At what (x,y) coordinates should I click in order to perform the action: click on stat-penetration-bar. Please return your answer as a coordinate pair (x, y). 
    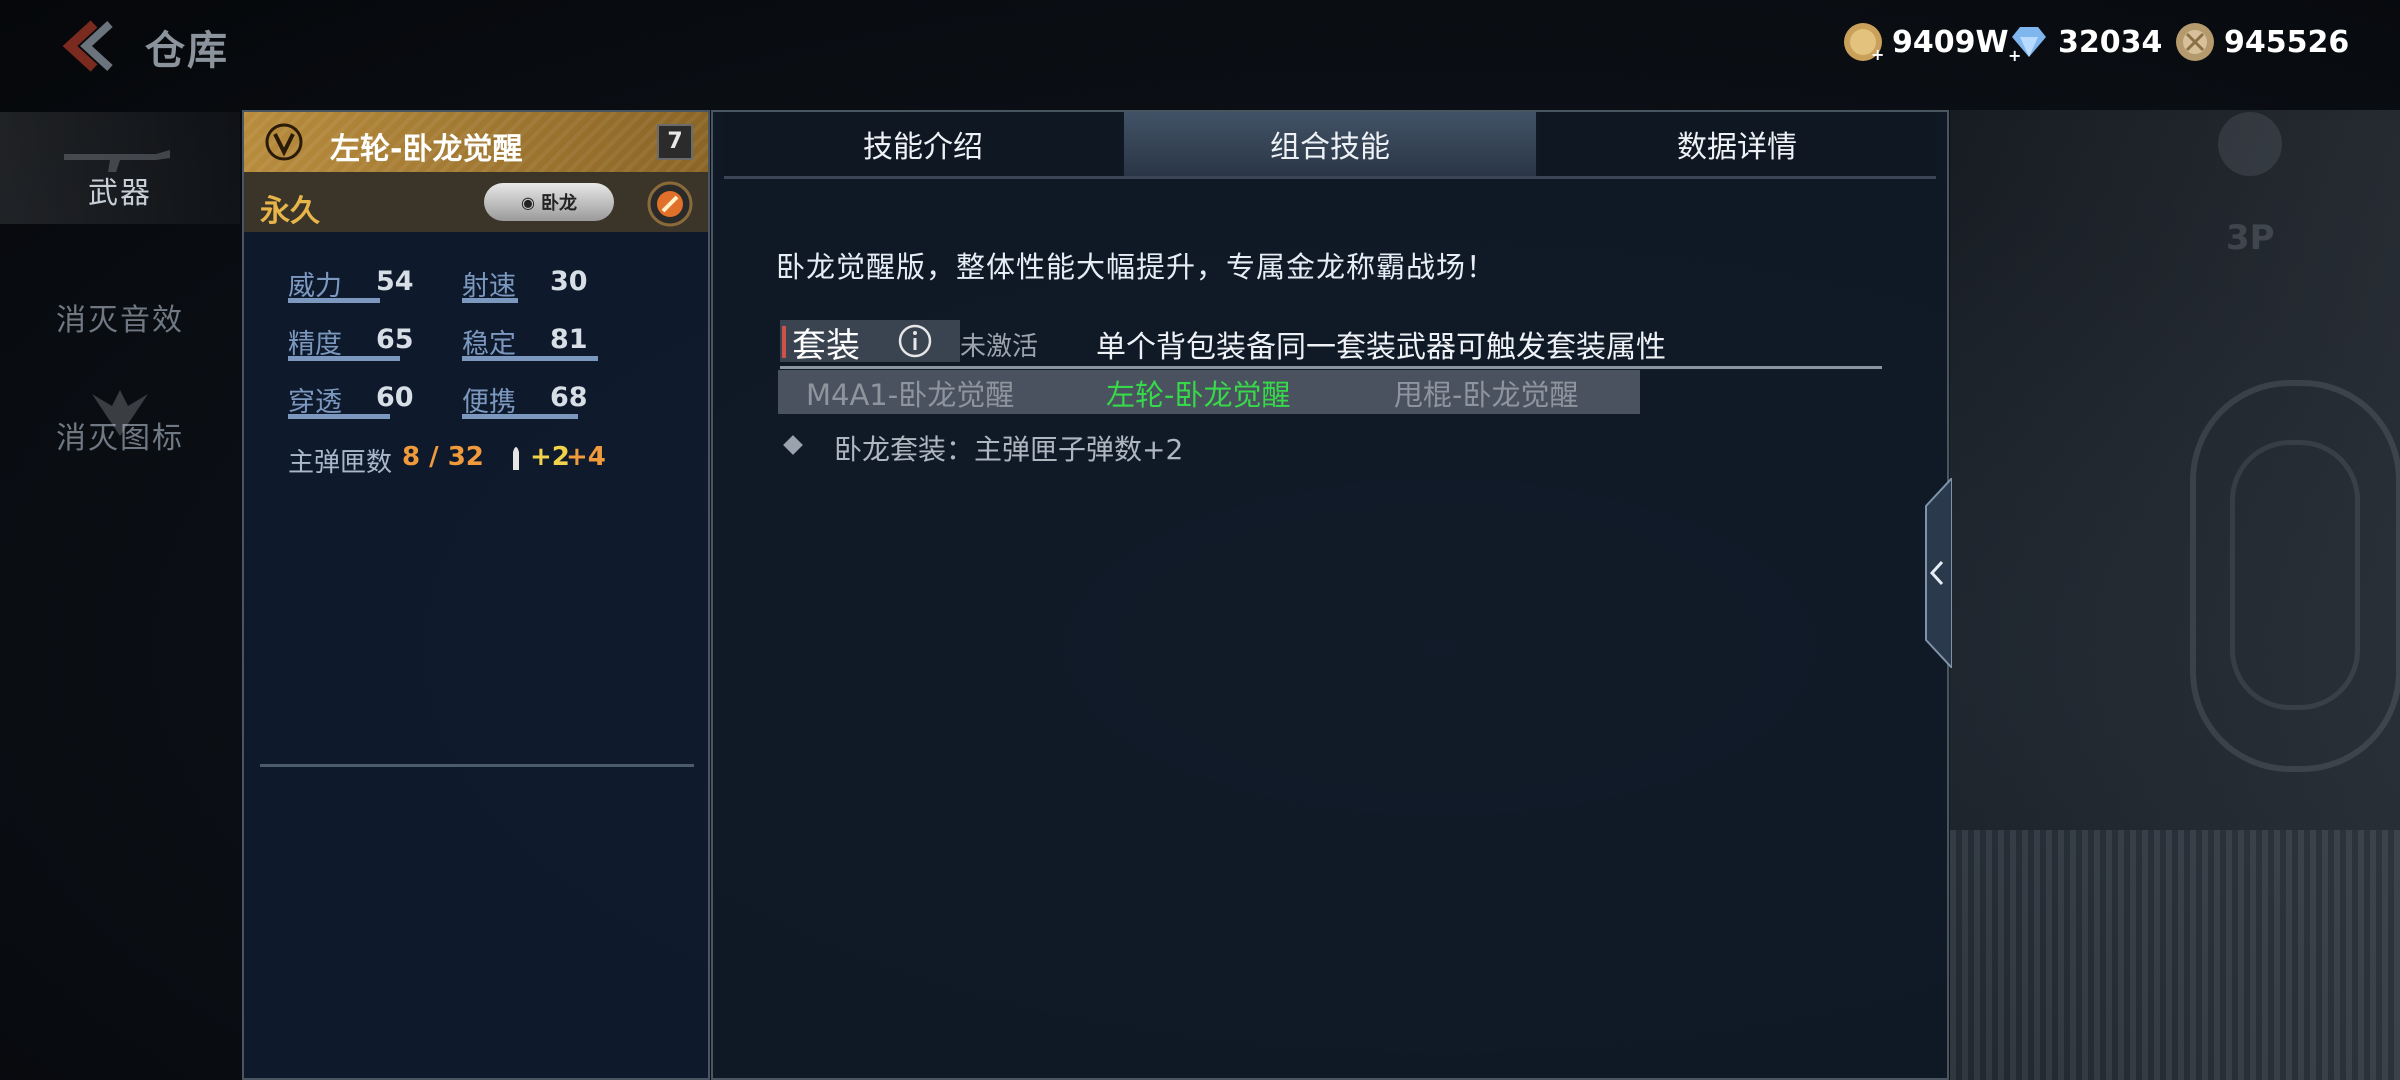
    Looking at the image, I should click on (339, 416).